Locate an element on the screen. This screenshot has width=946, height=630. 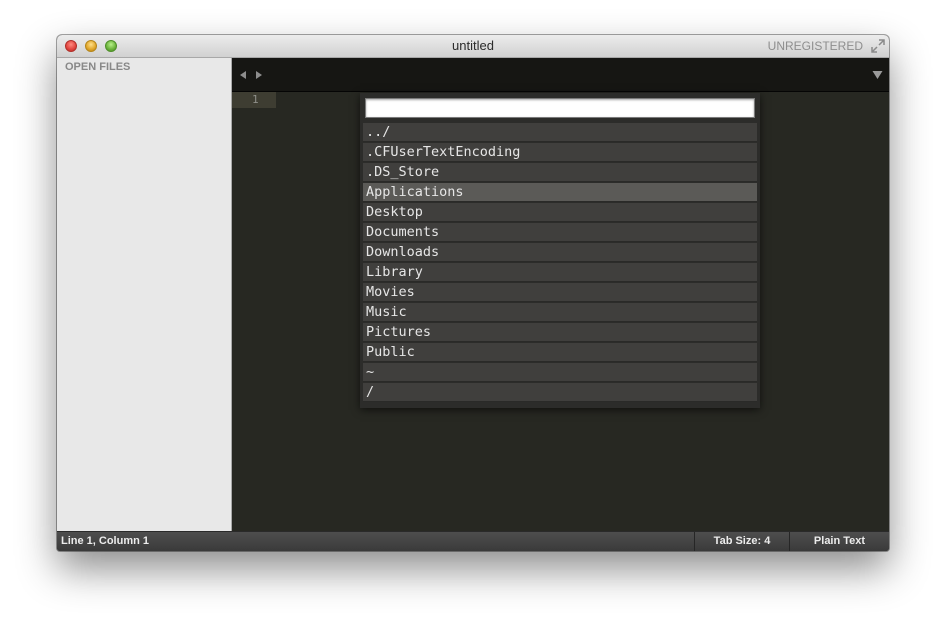
palette-item: Library is located at coordinates (560, 272).